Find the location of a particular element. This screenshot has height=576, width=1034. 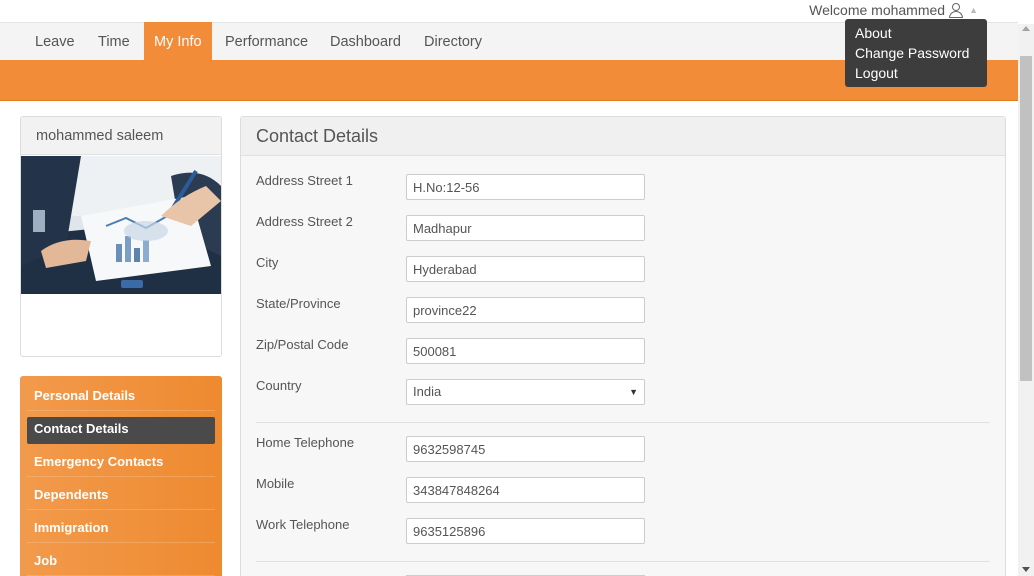

menu-item-about: About is located at coordinates (916, 33).